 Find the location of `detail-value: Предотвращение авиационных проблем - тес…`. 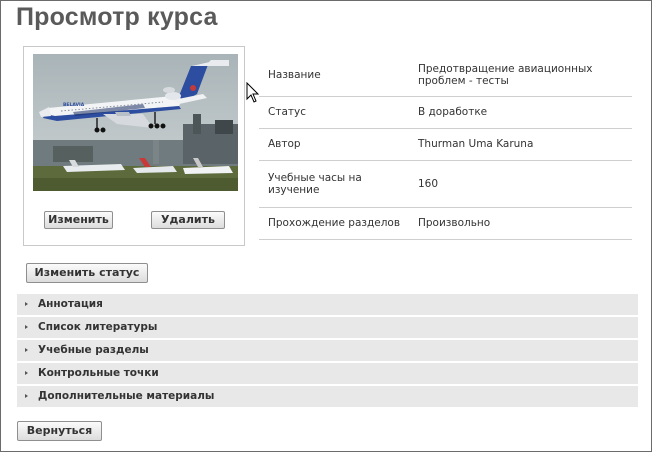

detail-value: Предотвращение авиационных проблем - тес… is located at coordinates (521, 75).